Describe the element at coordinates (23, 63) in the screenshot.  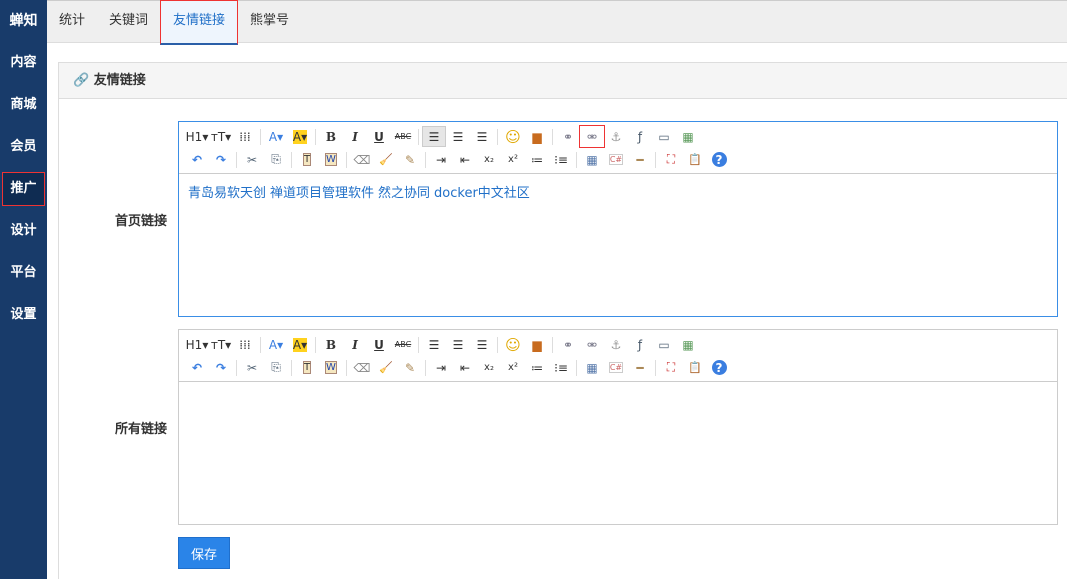
I see `sidebar-item: 内容` at that location.